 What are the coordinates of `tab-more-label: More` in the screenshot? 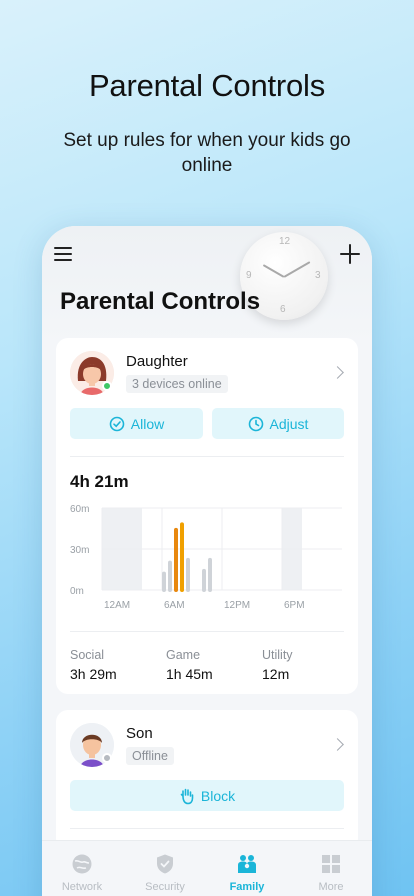 It's located at (331, 887).